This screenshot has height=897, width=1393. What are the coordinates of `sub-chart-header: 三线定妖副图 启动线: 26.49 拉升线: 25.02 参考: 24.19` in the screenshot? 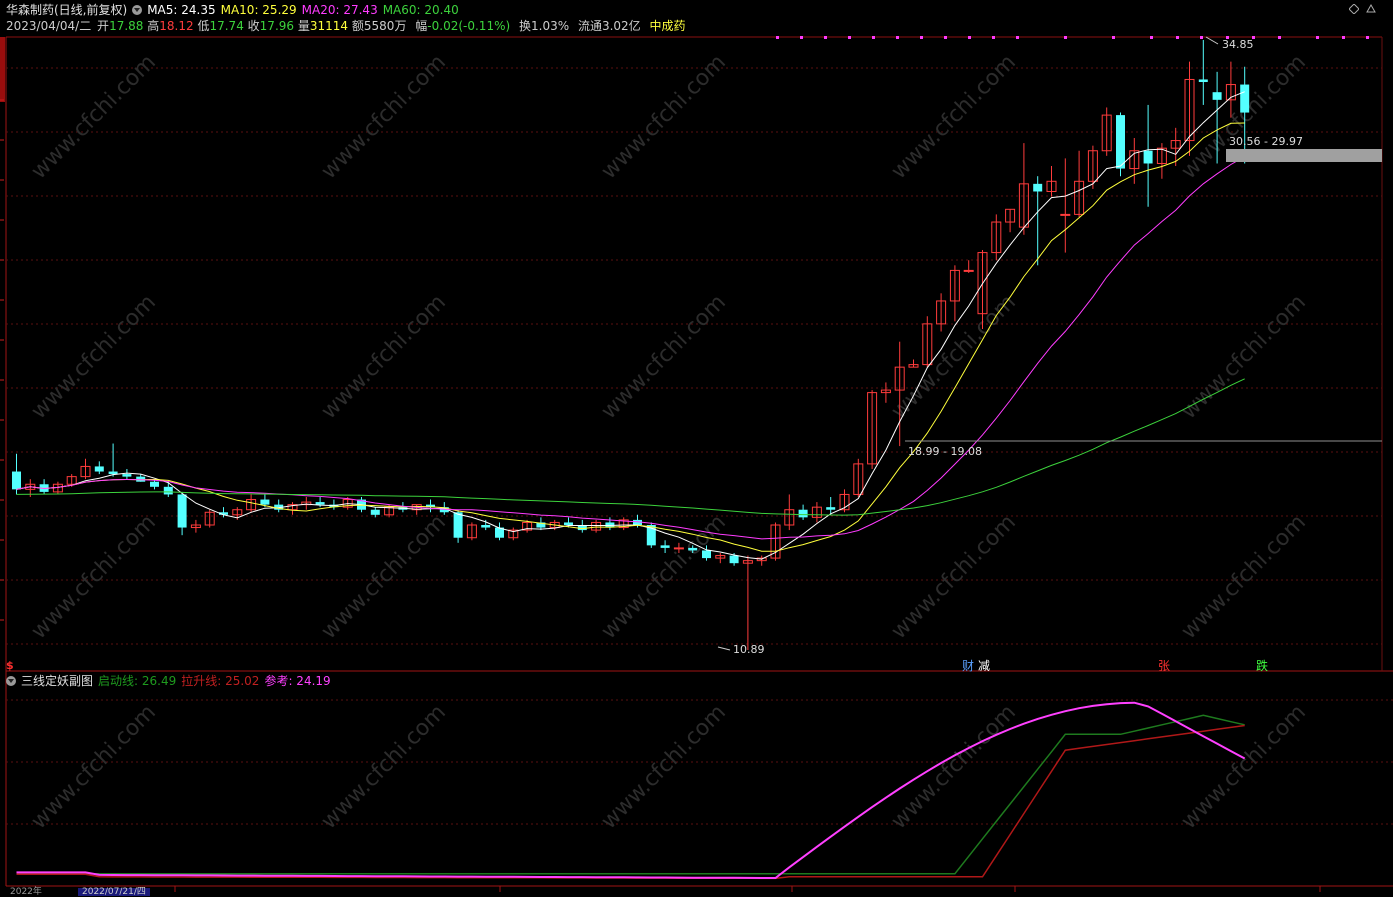 It's located at (171, 681).